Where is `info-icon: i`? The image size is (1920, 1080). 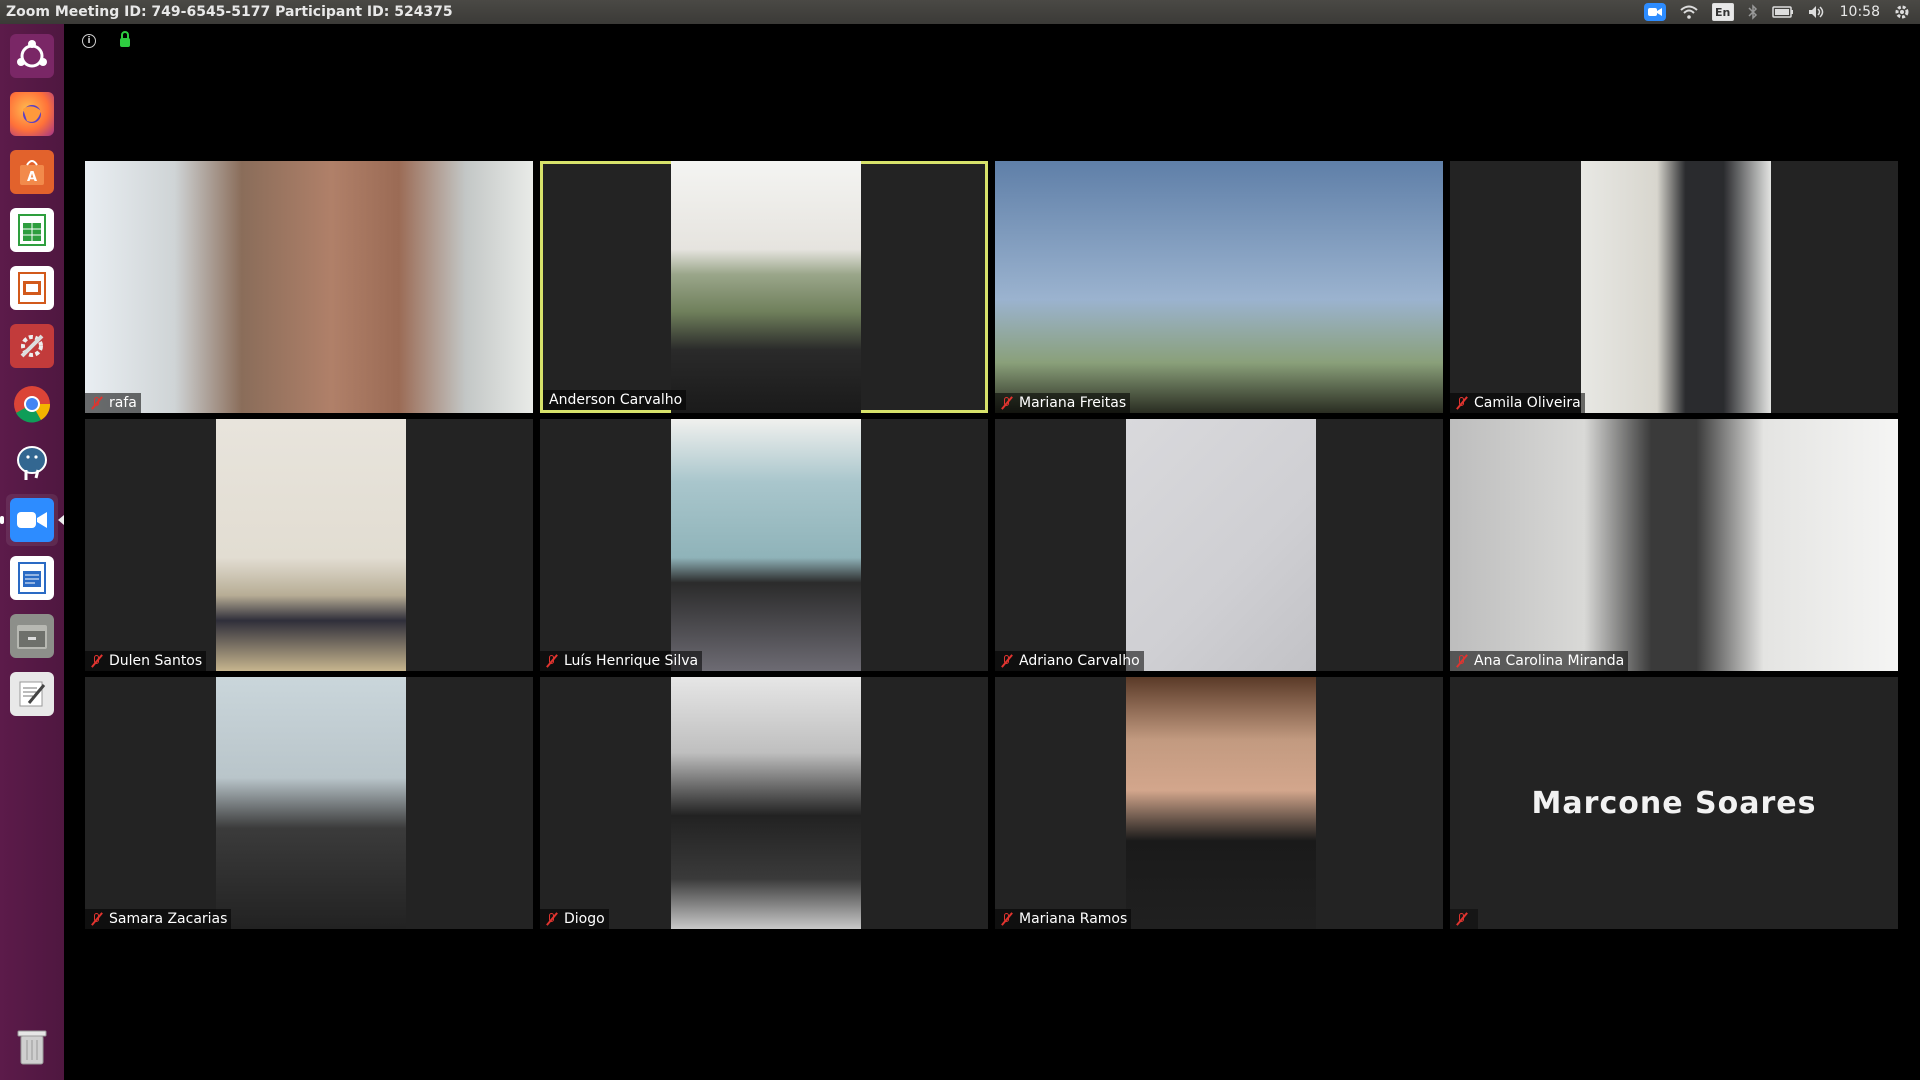
info-icon: i is located at coordinates (89, 41).